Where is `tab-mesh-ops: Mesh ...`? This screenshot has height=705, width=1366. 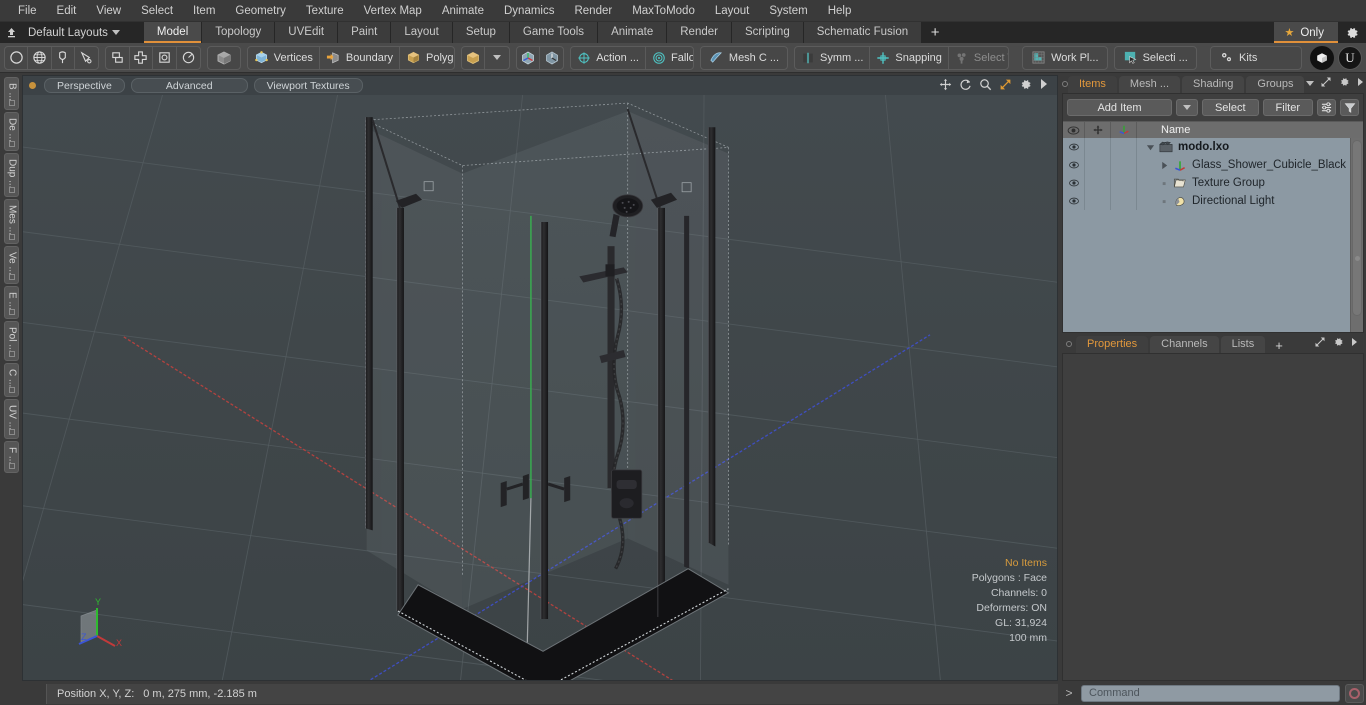
tab-mesh-ops: Mesh ... is located at coordinates (1149, 84).